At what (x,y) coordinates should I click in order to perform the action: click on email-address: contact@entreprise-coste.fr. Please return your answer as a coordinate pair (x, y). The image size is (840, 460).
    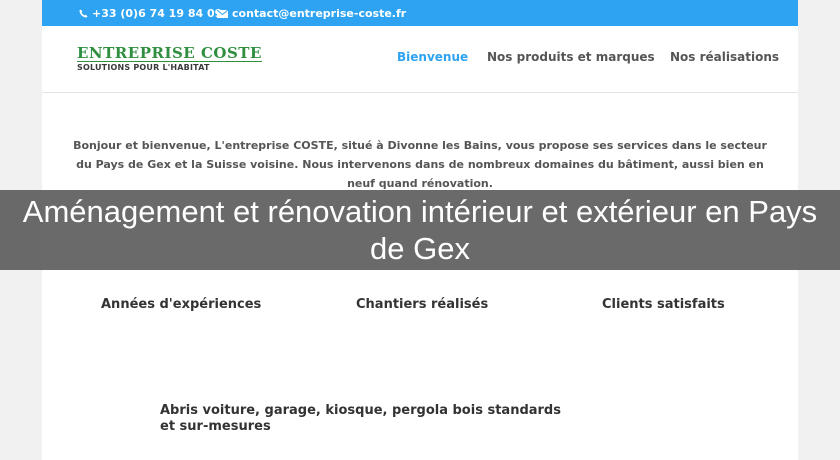
    Looking at the image, I should click on (319, 13).